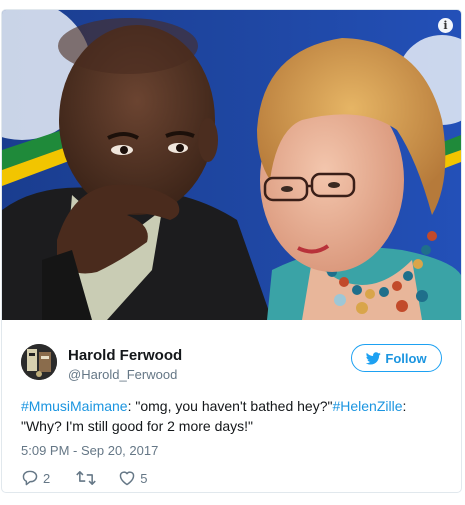 The image size is (465, 505). I want to click on twitter-bird-icon, so click(374, 357).